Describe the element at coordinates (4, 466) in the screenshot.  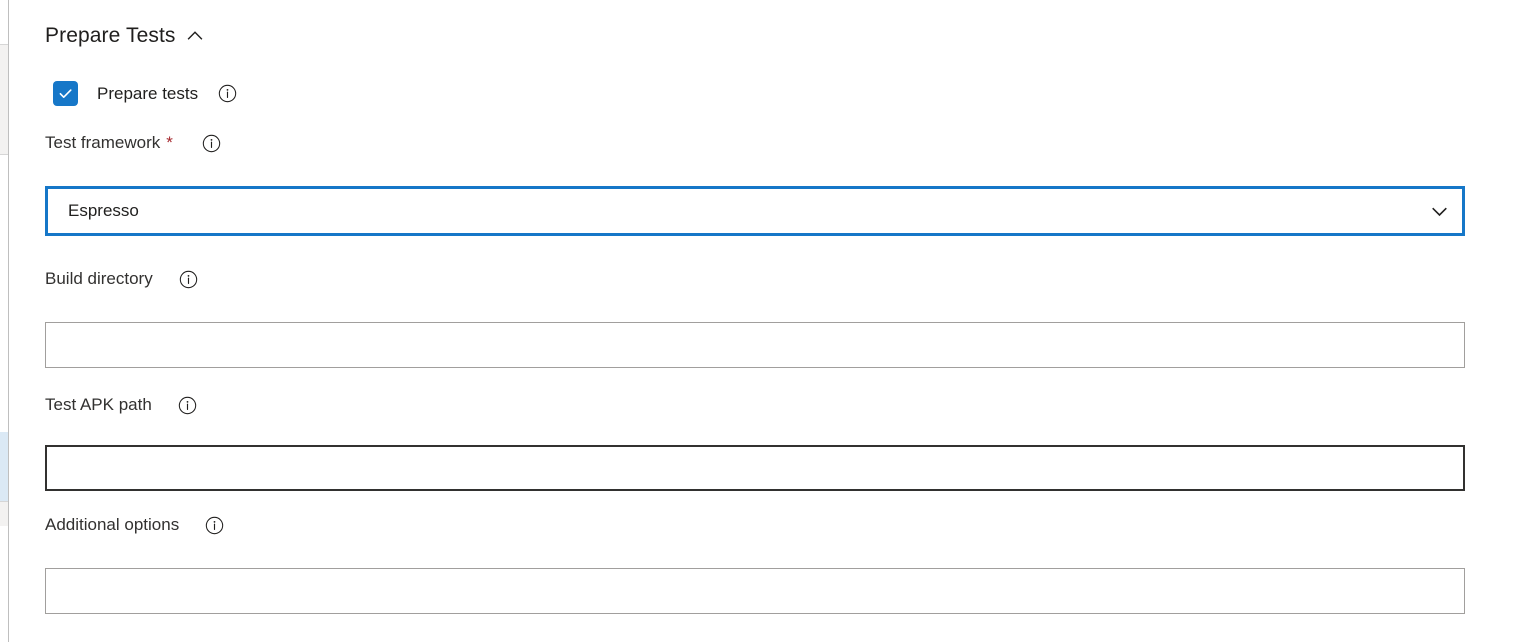
I see `rail-segment-selected` at that location.